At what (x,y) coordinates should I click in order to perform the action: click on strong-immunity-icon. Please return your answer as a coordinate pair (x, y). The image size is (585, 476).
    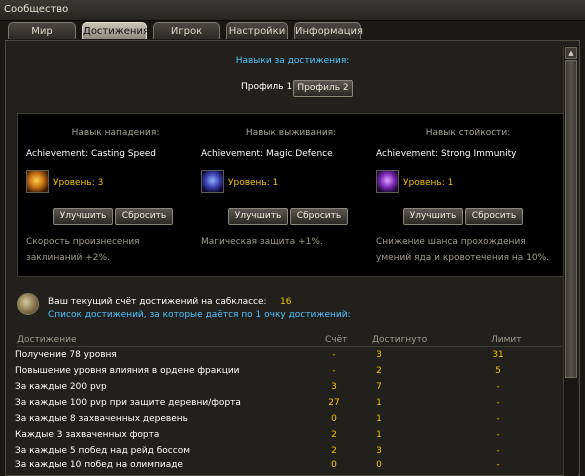
    Looking at the image, I should click on (387, 181).